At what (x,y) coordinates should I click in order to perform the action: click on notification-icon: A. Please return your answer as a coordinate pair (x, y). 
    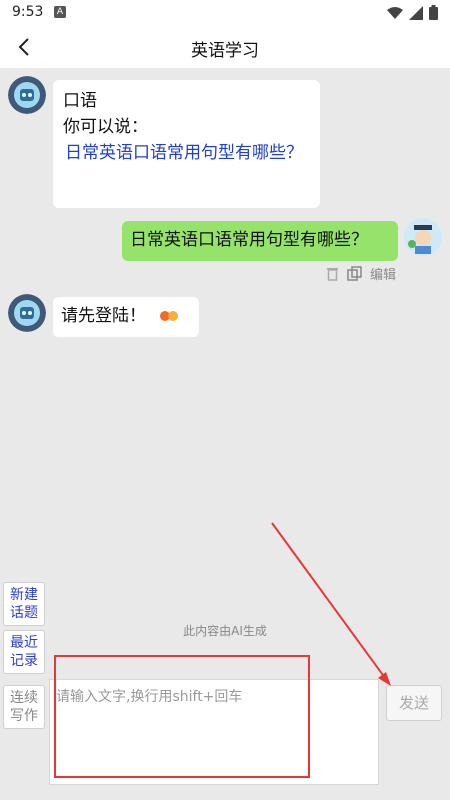
    Looking at the image, I should click on (60, 12).